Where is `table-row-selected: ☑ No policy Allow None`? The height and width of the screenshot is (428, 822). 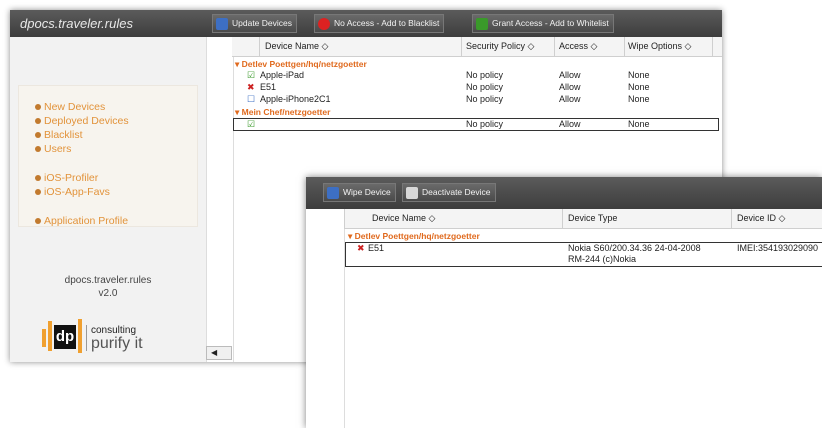
table-row-selected: ☑ No policy Allow None is located at coordinates (476, 124).